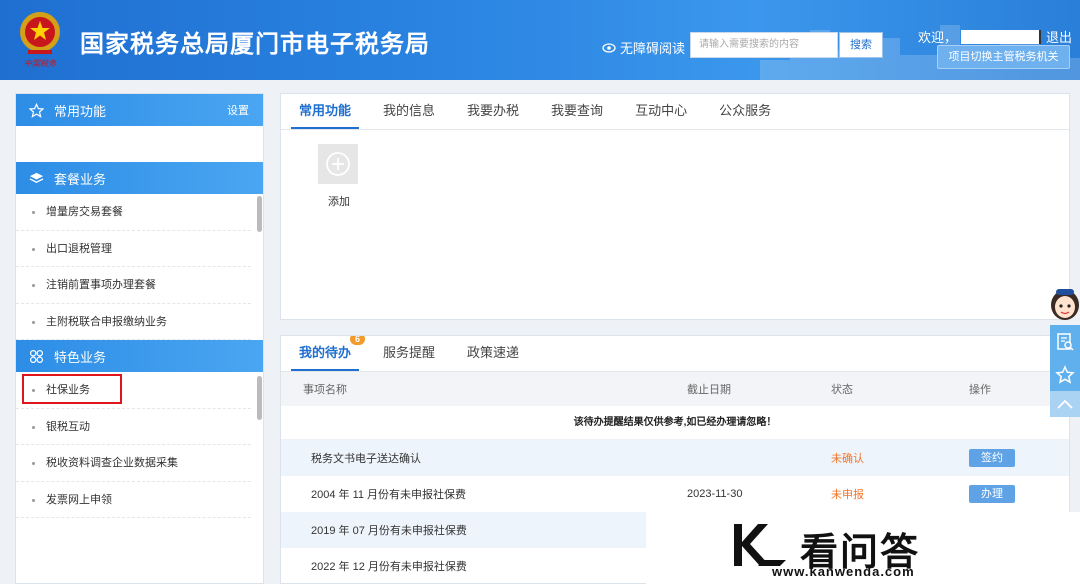 This screenshot has width=1080, height=584. What do you see at coordinates (409, 111) in the screenshot?
I see `tab-my-info: 我的信息` at bounding box center [409, 111].